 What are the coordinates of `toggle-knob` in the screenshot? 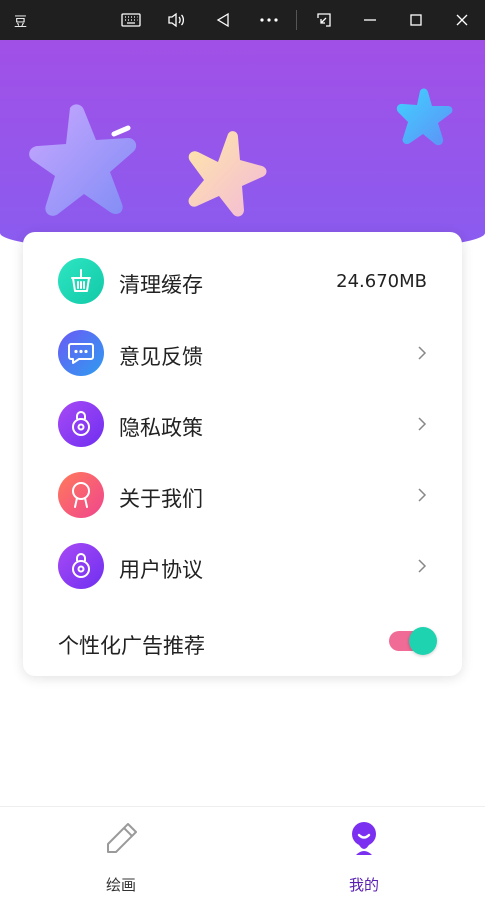 It's located at (423, 641).